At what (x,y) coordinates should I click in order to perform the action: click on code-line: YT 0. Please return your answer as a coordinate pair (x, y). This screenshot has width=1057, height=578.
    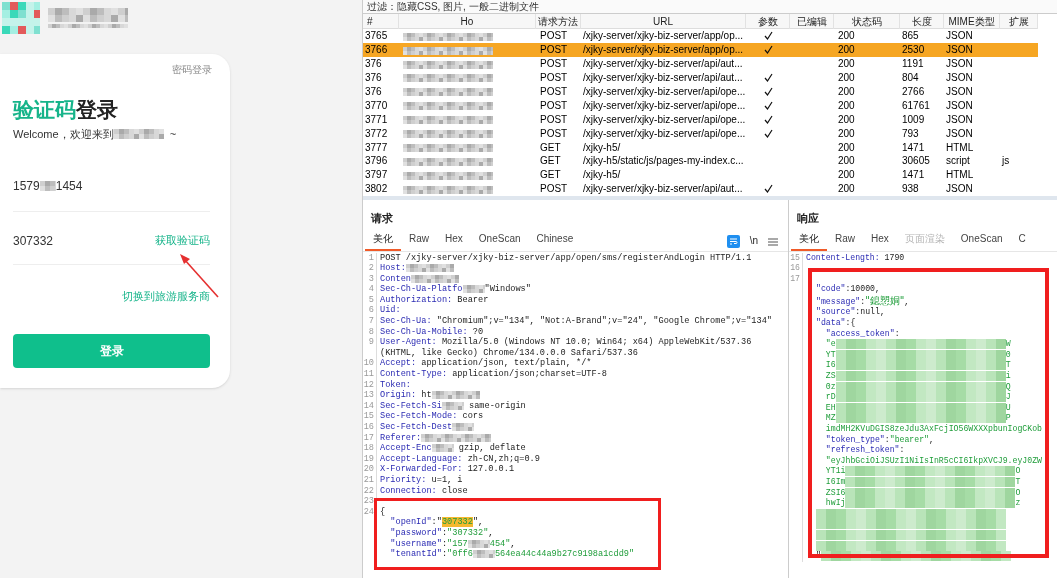
    Looking at the image, I should click on (917, 355).